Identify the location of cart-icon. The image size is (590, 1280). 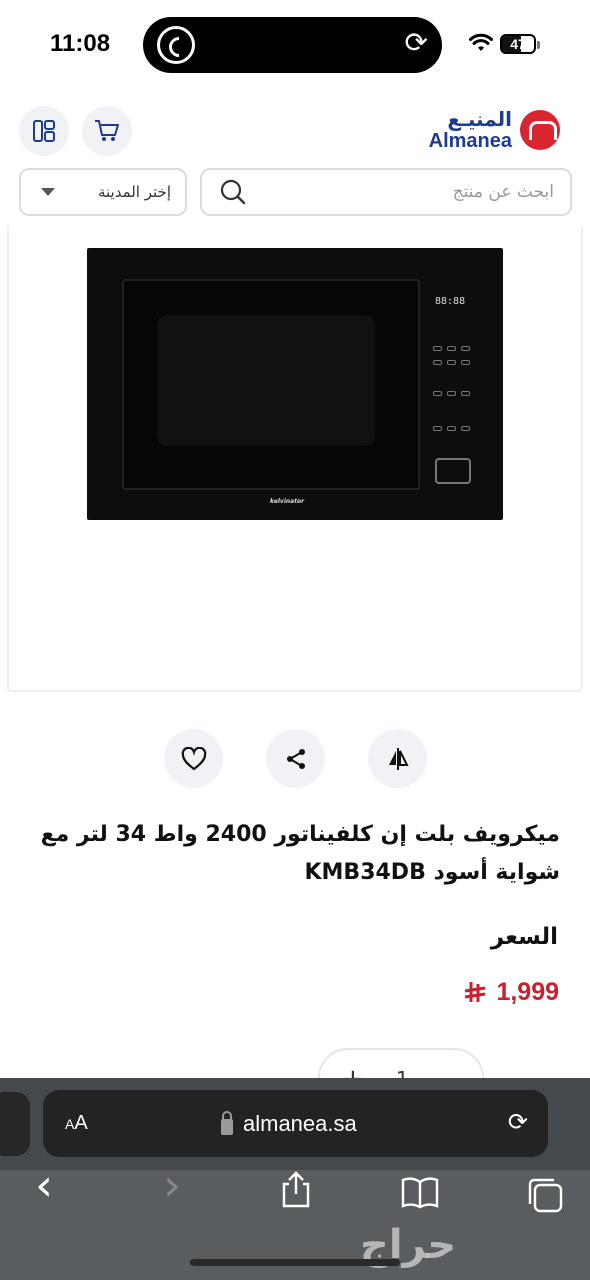
(107, 130).